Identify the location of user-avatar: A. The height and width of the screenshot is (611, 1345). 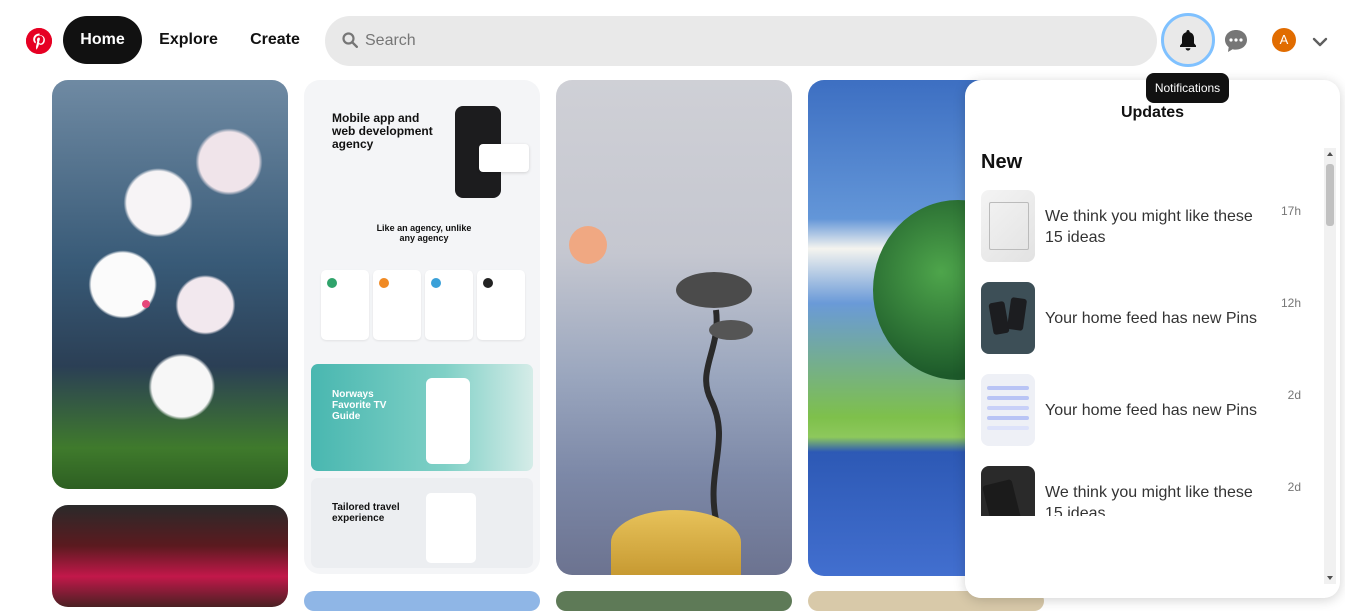
(1284, 40).